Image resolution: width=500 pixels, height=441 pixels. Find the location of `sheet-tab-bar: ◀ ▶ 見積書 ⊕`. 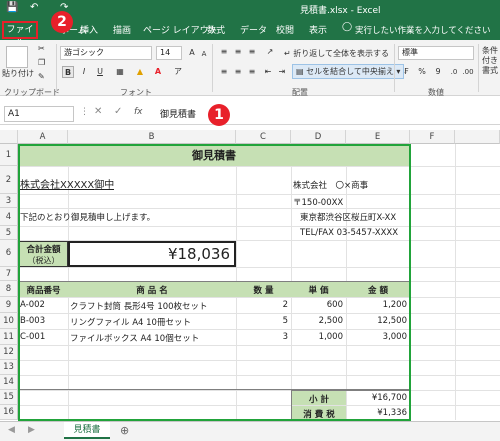

sheet-tab-bar: ◀ ▶ 見積書 ⊕ is located at coordinates (250, 431).